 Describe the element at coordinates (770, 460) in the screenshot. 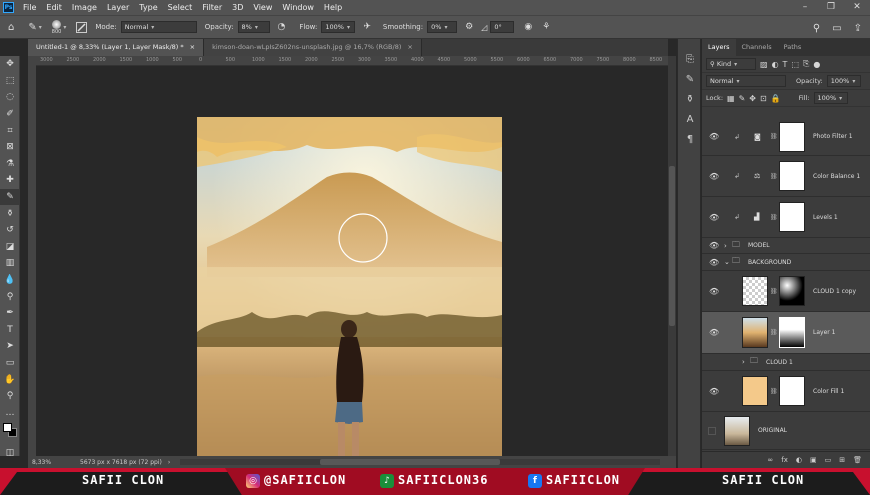

I see `link-layers-icon: ∞` at that location.